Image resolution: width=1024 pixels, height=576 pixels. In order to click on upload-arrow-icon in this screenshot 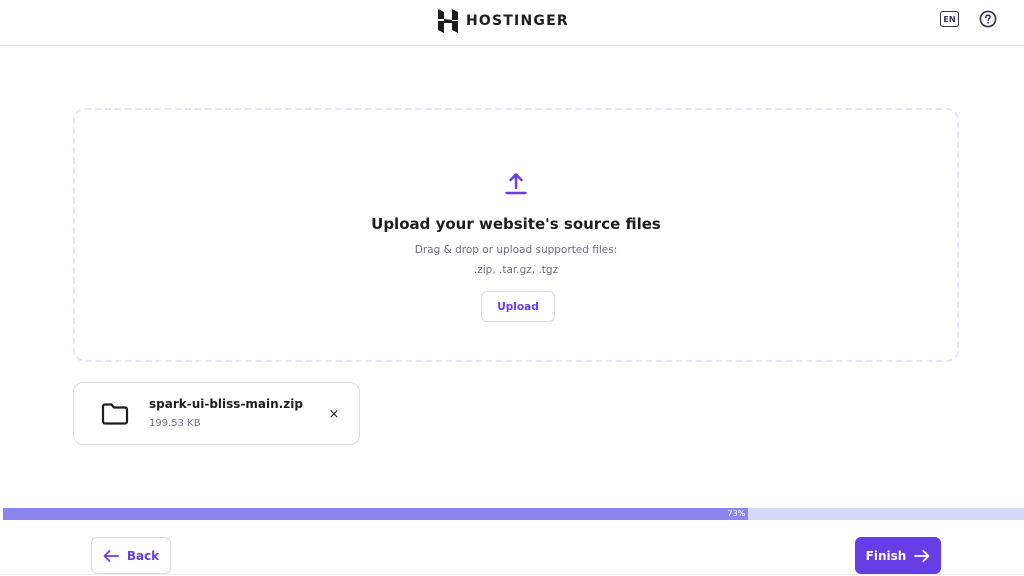, I will do `click(516, 184)`.